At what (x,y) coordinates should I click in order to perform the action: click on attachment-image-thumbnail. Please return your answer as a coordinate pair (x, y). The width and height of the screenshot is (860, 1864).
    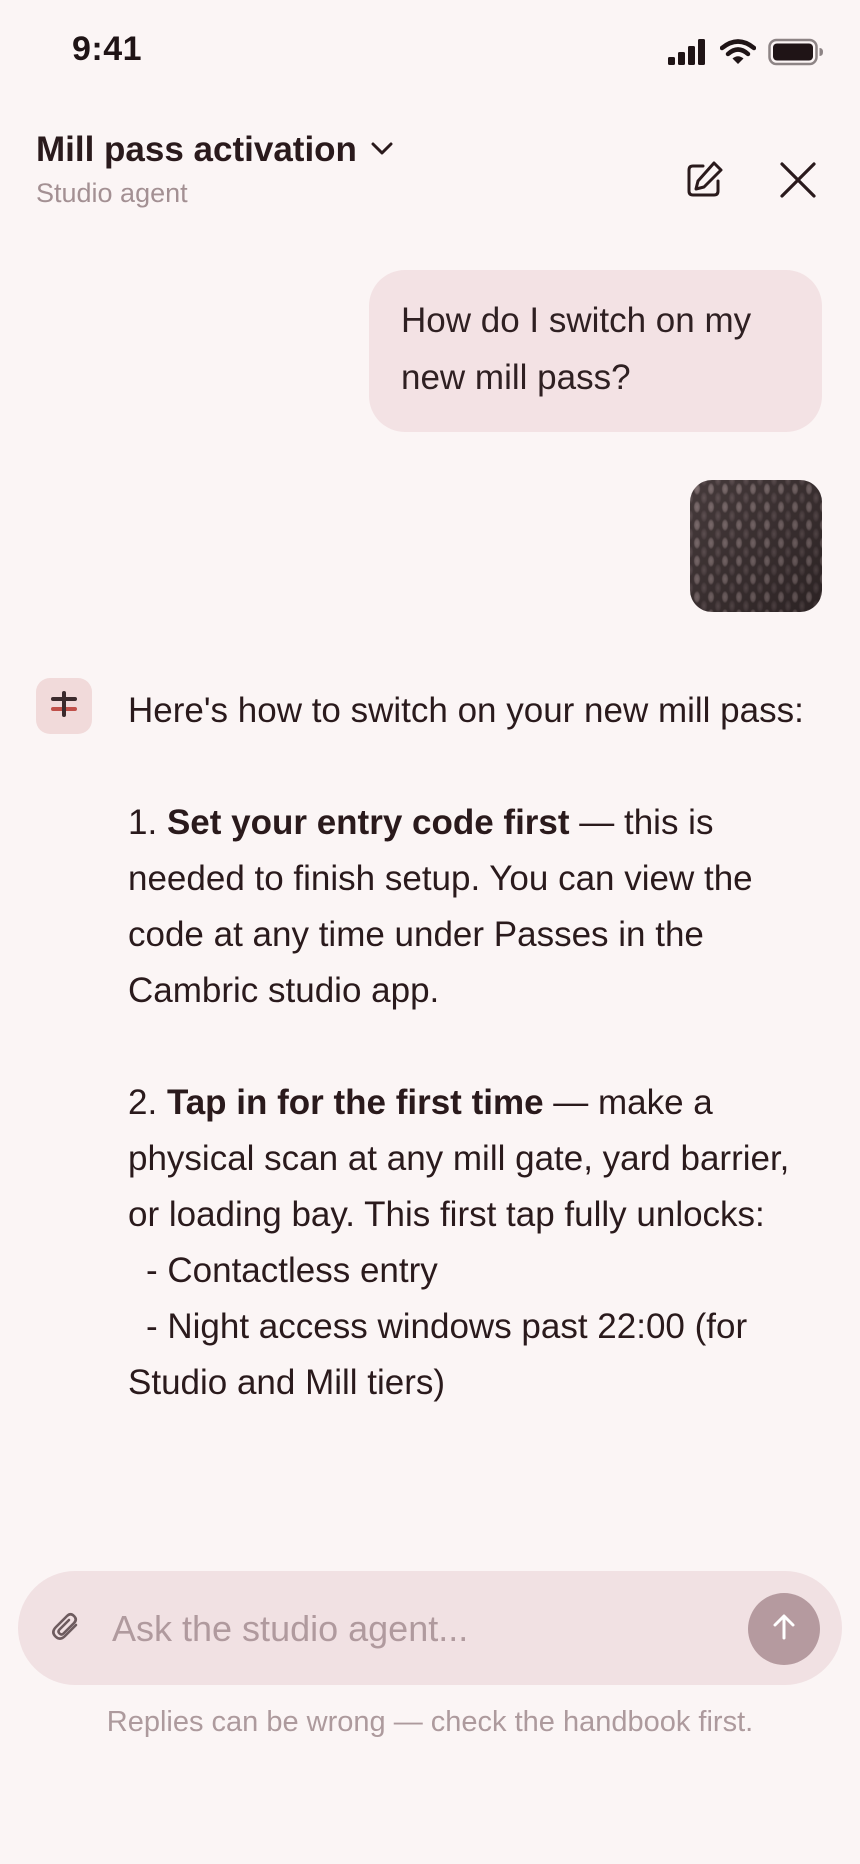
    Looking at the image, I should click on (756, 546).